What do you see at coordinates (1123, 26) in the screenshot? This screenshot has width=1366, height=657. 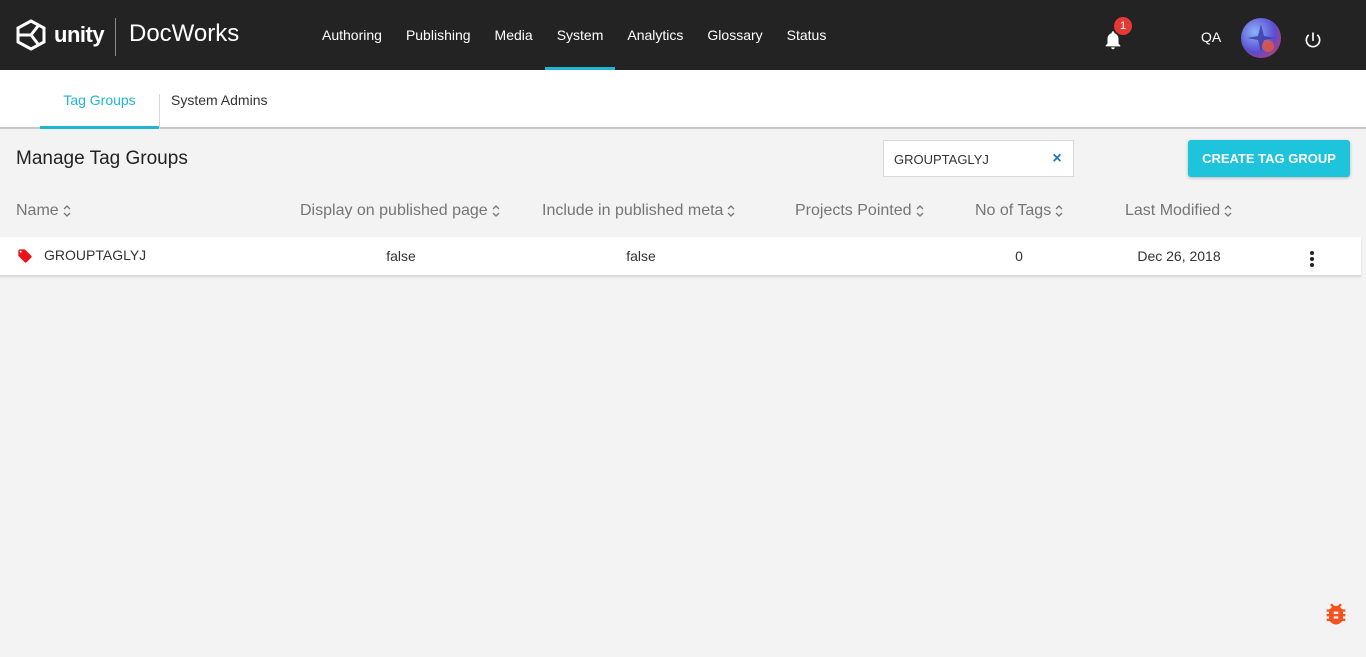 I see `notification-badge: 1` at bounding box center [1123, 26].